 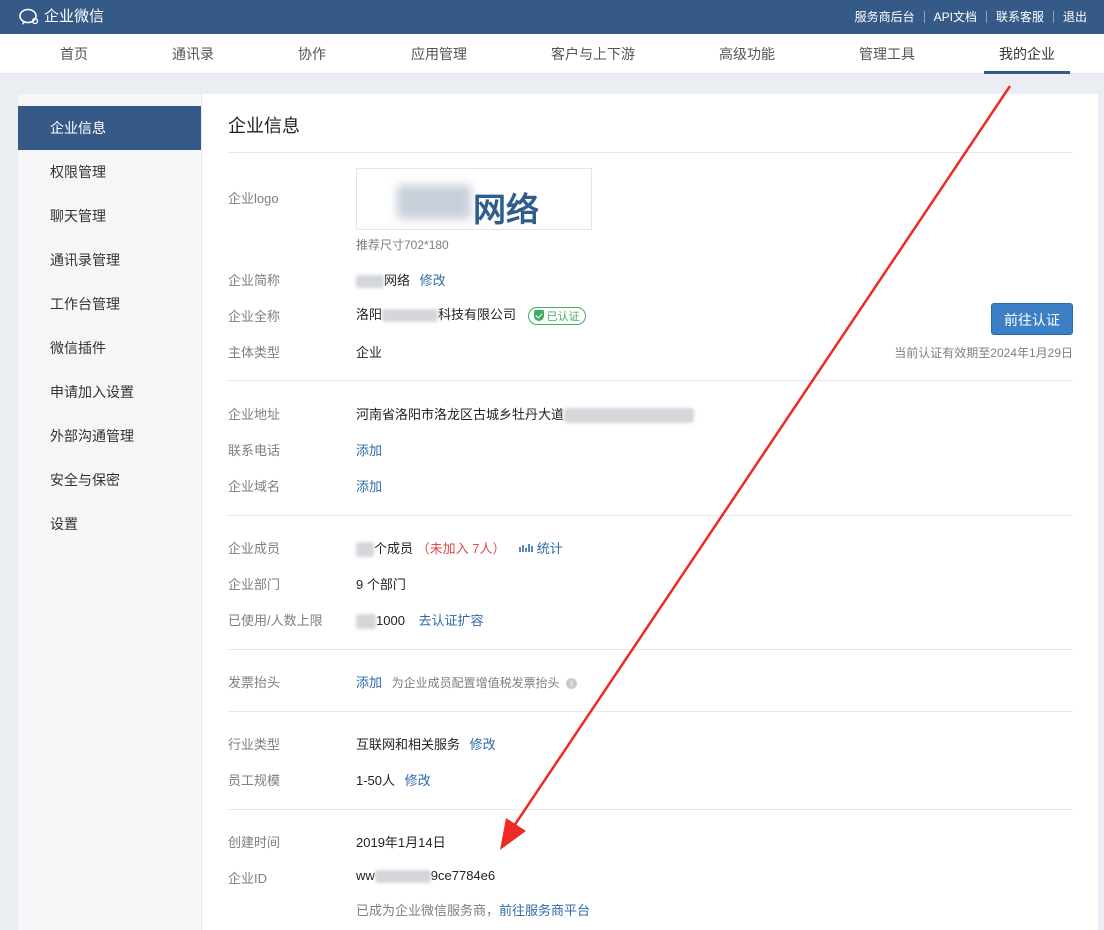 What do you see at coordinates (483, 744) in the screenshot?
I see `edit-industry-link: 修改` at bounding box center [483, 744].